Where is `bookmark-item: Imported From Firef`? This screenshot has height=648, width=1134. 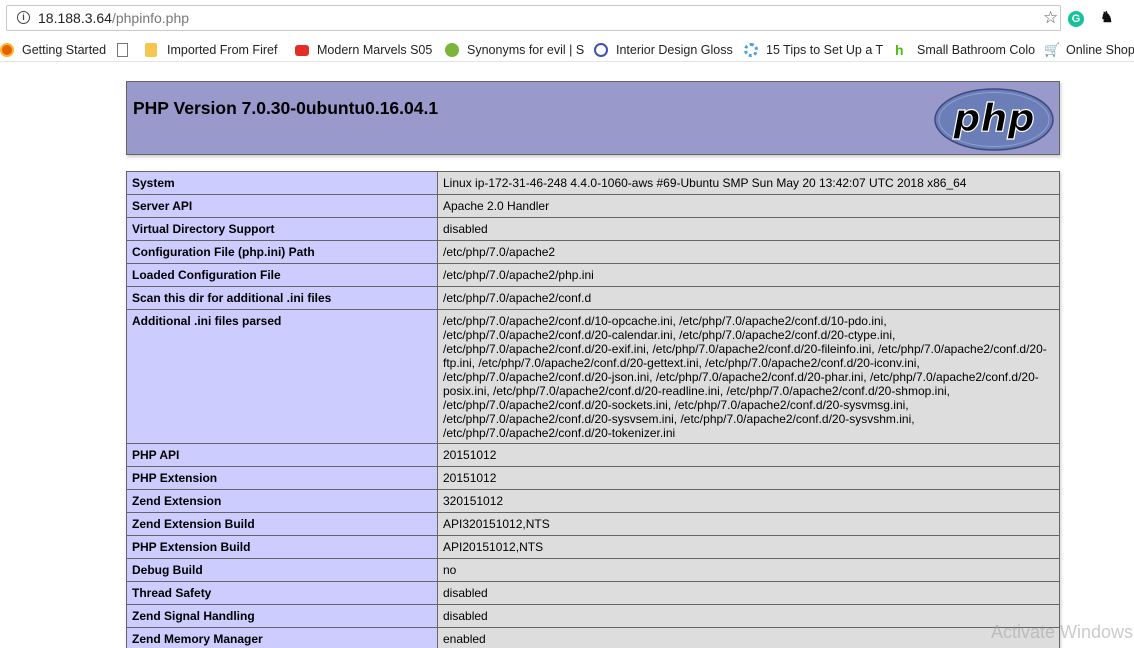 bookmark-item: Imported From Firef is located at coordinates (217, 50).